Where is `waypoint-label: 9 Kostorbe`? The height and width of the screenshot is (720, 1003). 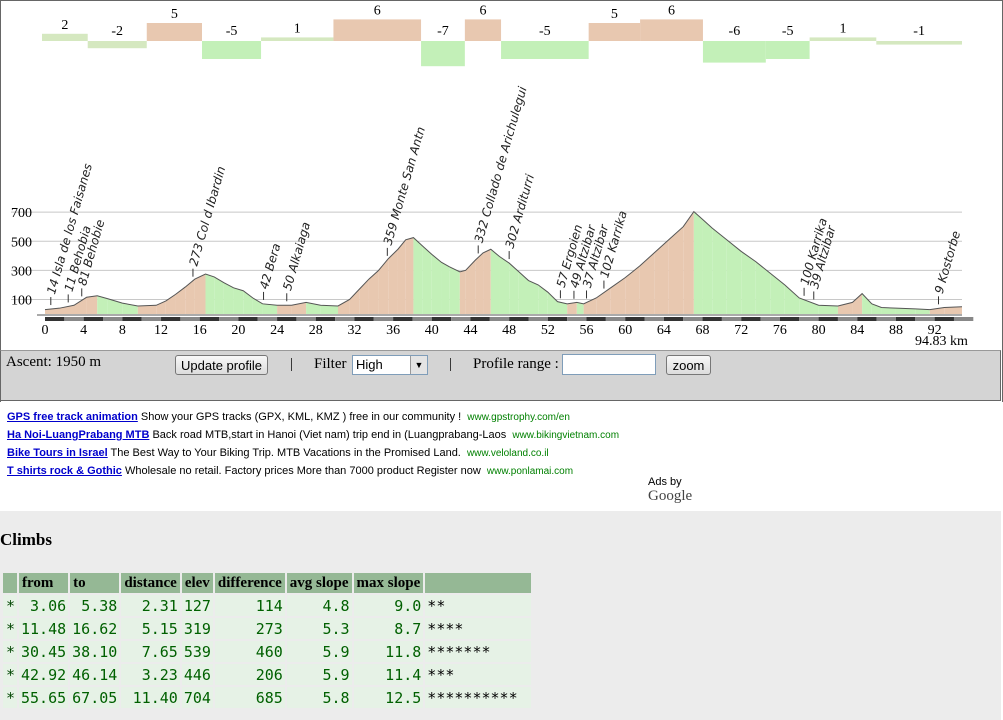 waypoint-label: 9 Kostorbe is located at coordinates (947, 262).